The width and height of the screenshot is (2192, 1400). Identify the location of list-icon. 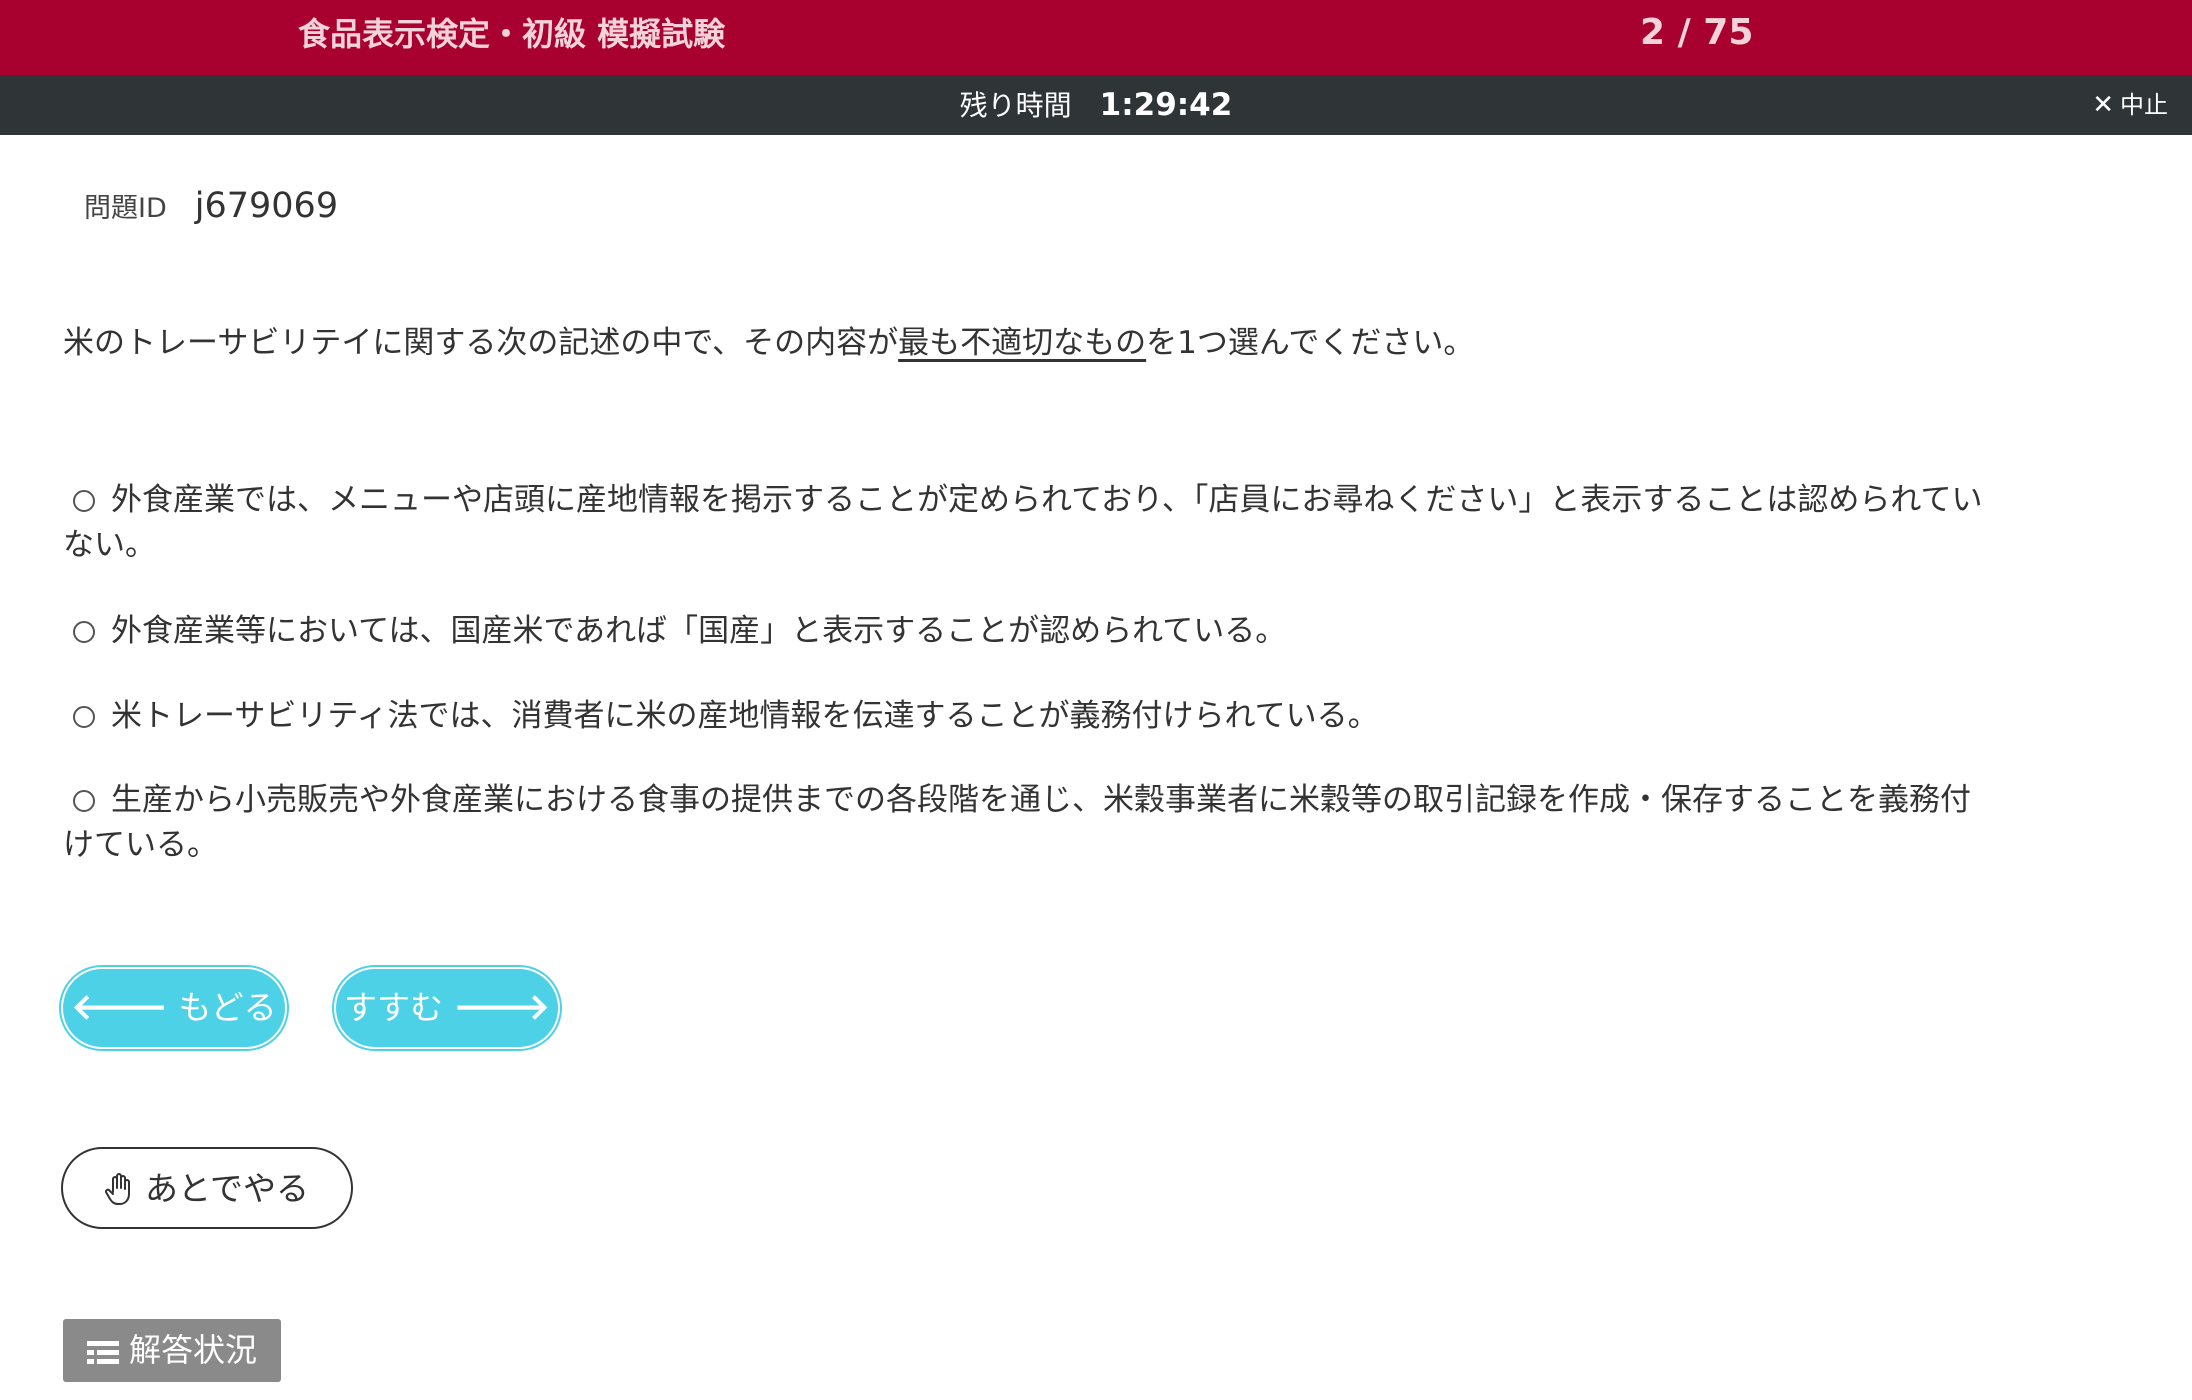
(102, 1355).